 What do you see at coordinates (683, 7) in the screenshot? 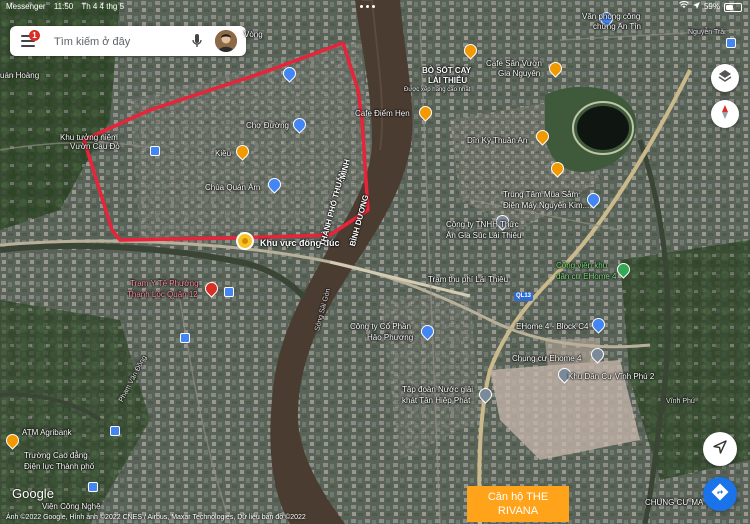
I see `wifi-icon` at bounding box center [683, 7].